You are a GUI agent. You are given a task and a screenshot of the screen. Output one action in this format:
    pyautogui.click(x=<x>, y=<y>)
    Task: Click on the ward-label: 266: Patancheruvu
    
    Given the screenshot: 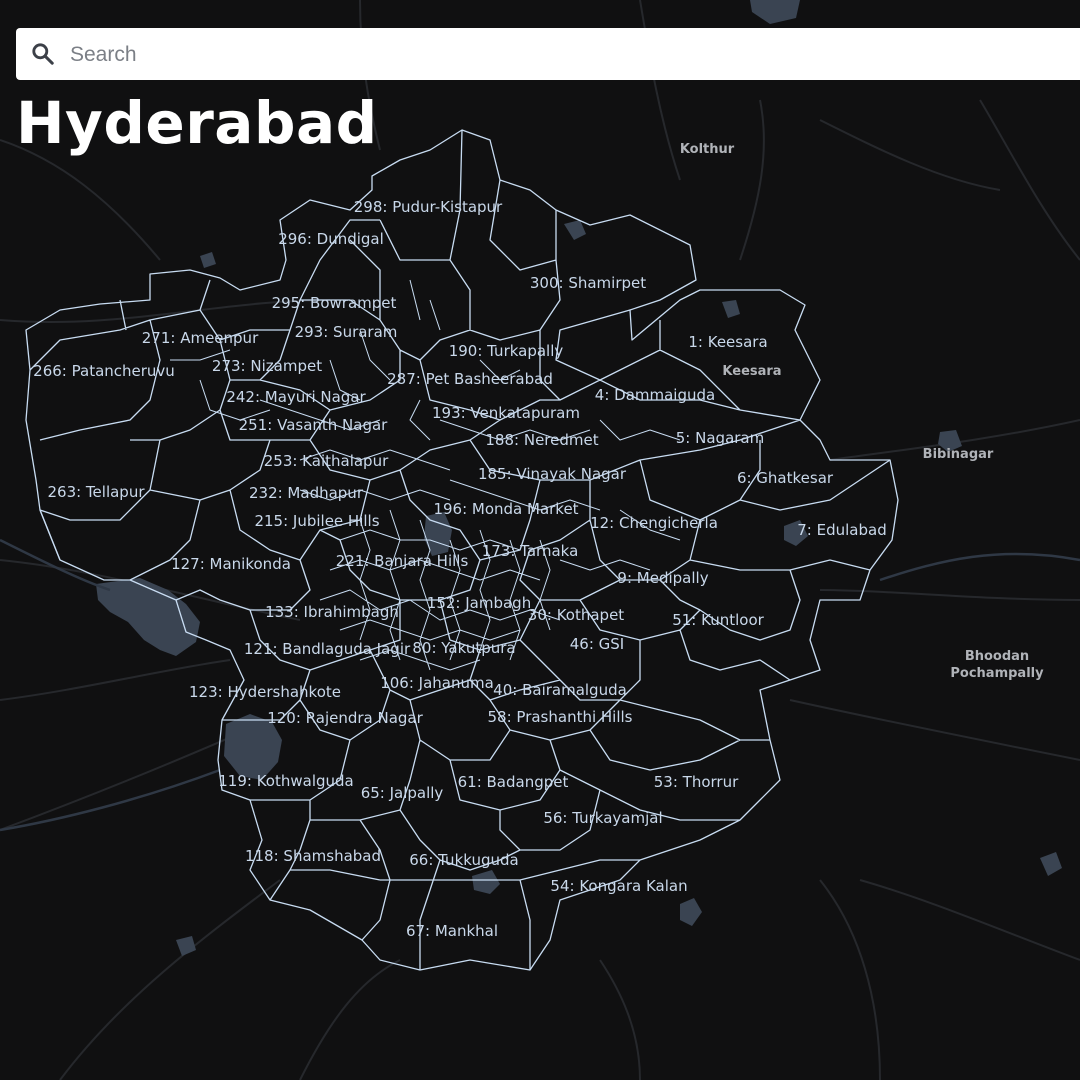 What is the action you would take?
    pyautogui.click(x=104, y=371)
    